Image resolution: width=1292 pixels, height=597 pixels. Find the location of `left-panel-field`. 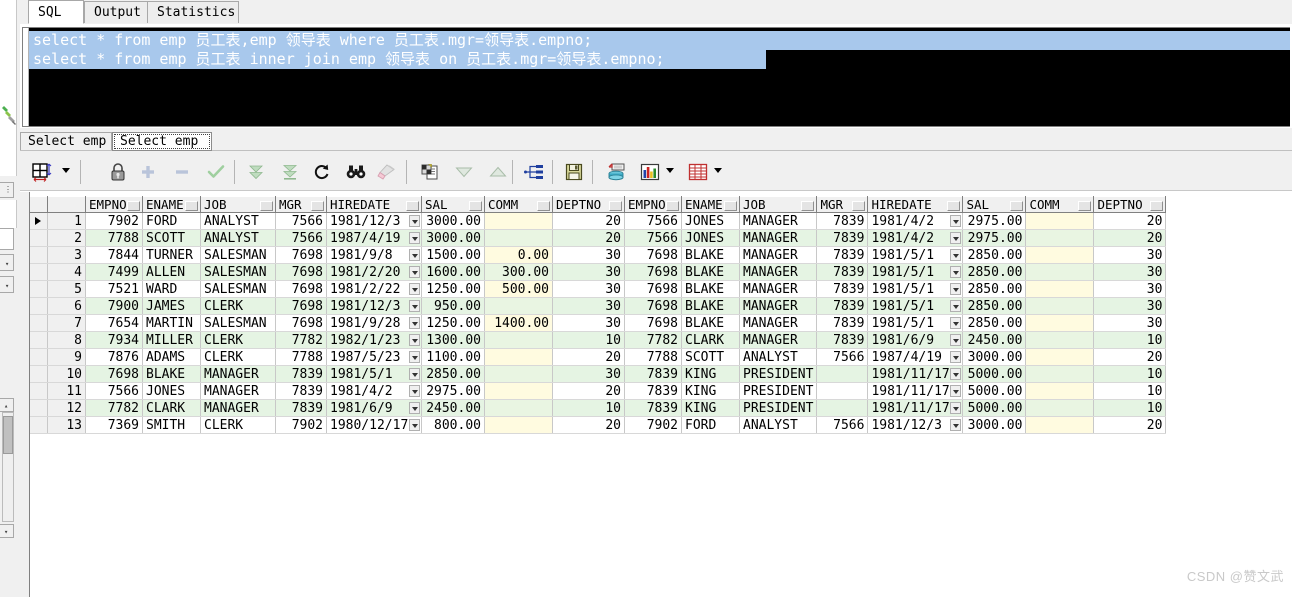

left-panel-field is located at coordinates (8, 214).